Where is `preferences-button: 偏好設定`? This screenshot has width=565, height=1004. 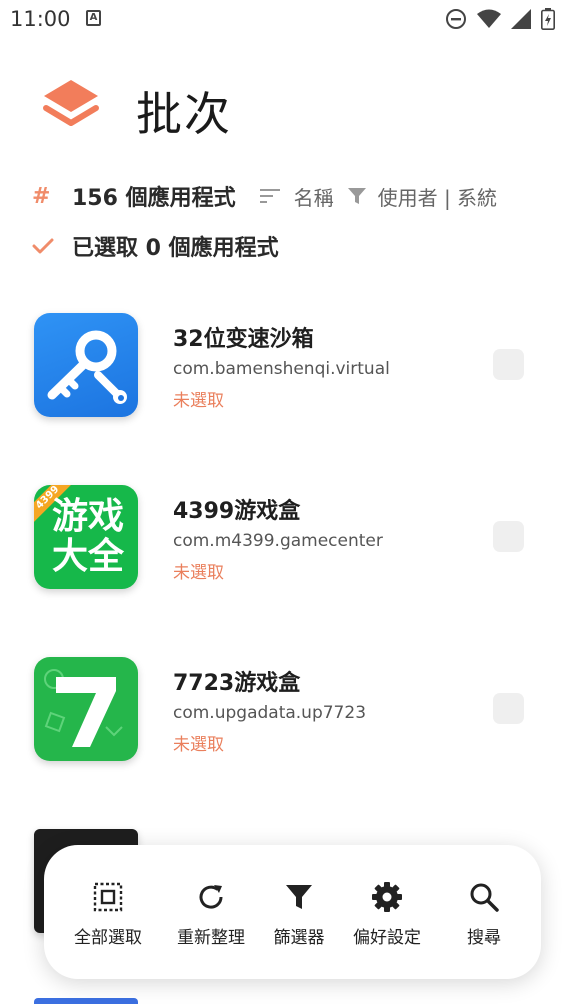
preferences-button: 偏好設定 is located at coordinates (387, 921).